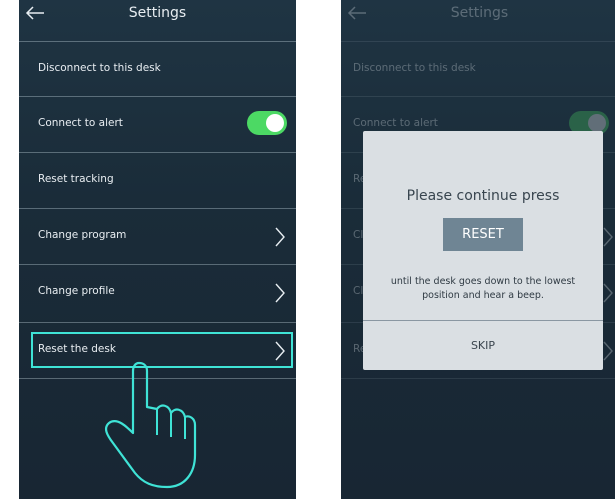  What do you see at coordinates (157, 236) in the screenshot?
I see `row-change-program: Change program` at bounding box center [157, 236].